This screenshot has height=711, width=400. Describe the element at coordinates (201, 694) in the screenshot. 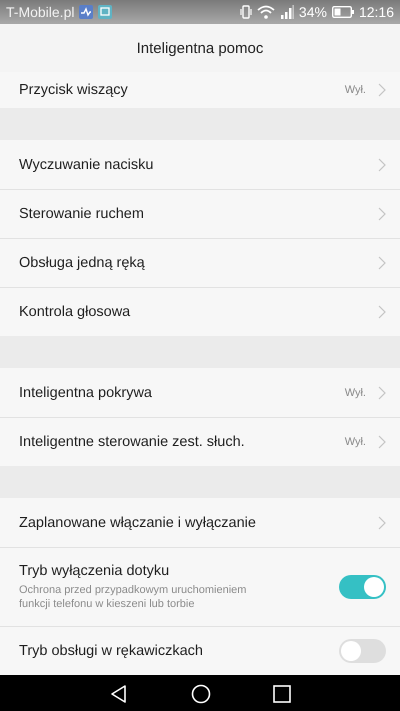

I see `home-icon` at that location.